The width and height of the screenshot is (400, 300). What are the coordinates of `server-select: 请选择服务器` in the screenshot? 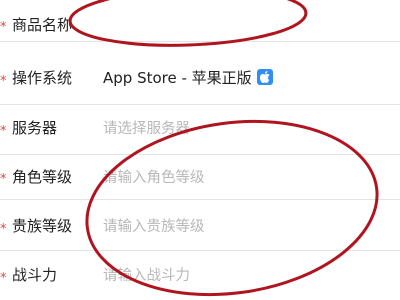 It's located at (146, 127).